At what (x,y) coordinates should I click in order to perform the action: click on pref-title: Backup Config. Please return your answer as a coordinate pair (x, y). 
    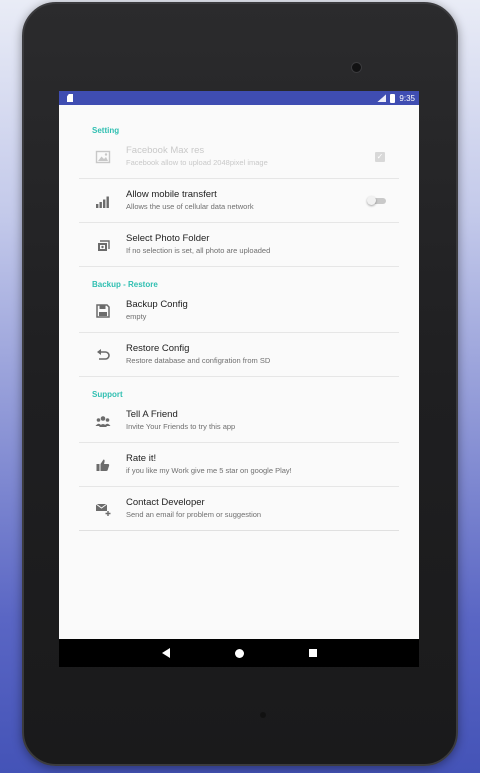
    Looking at the image, I should click on (157, 304).